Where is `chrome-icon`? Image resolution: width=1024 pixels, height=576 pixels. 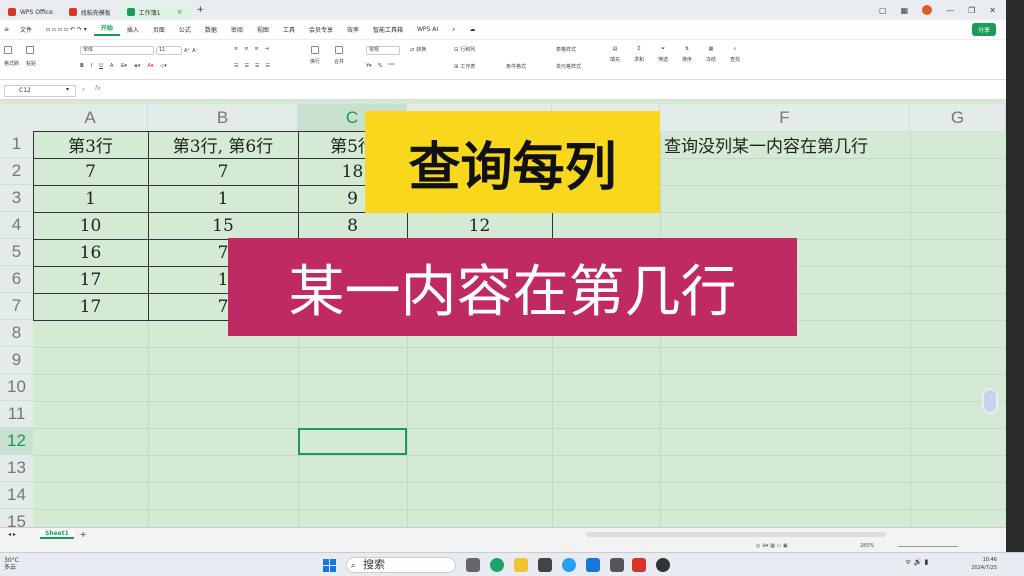 chrome-icon is located at coordinates (569, 565).